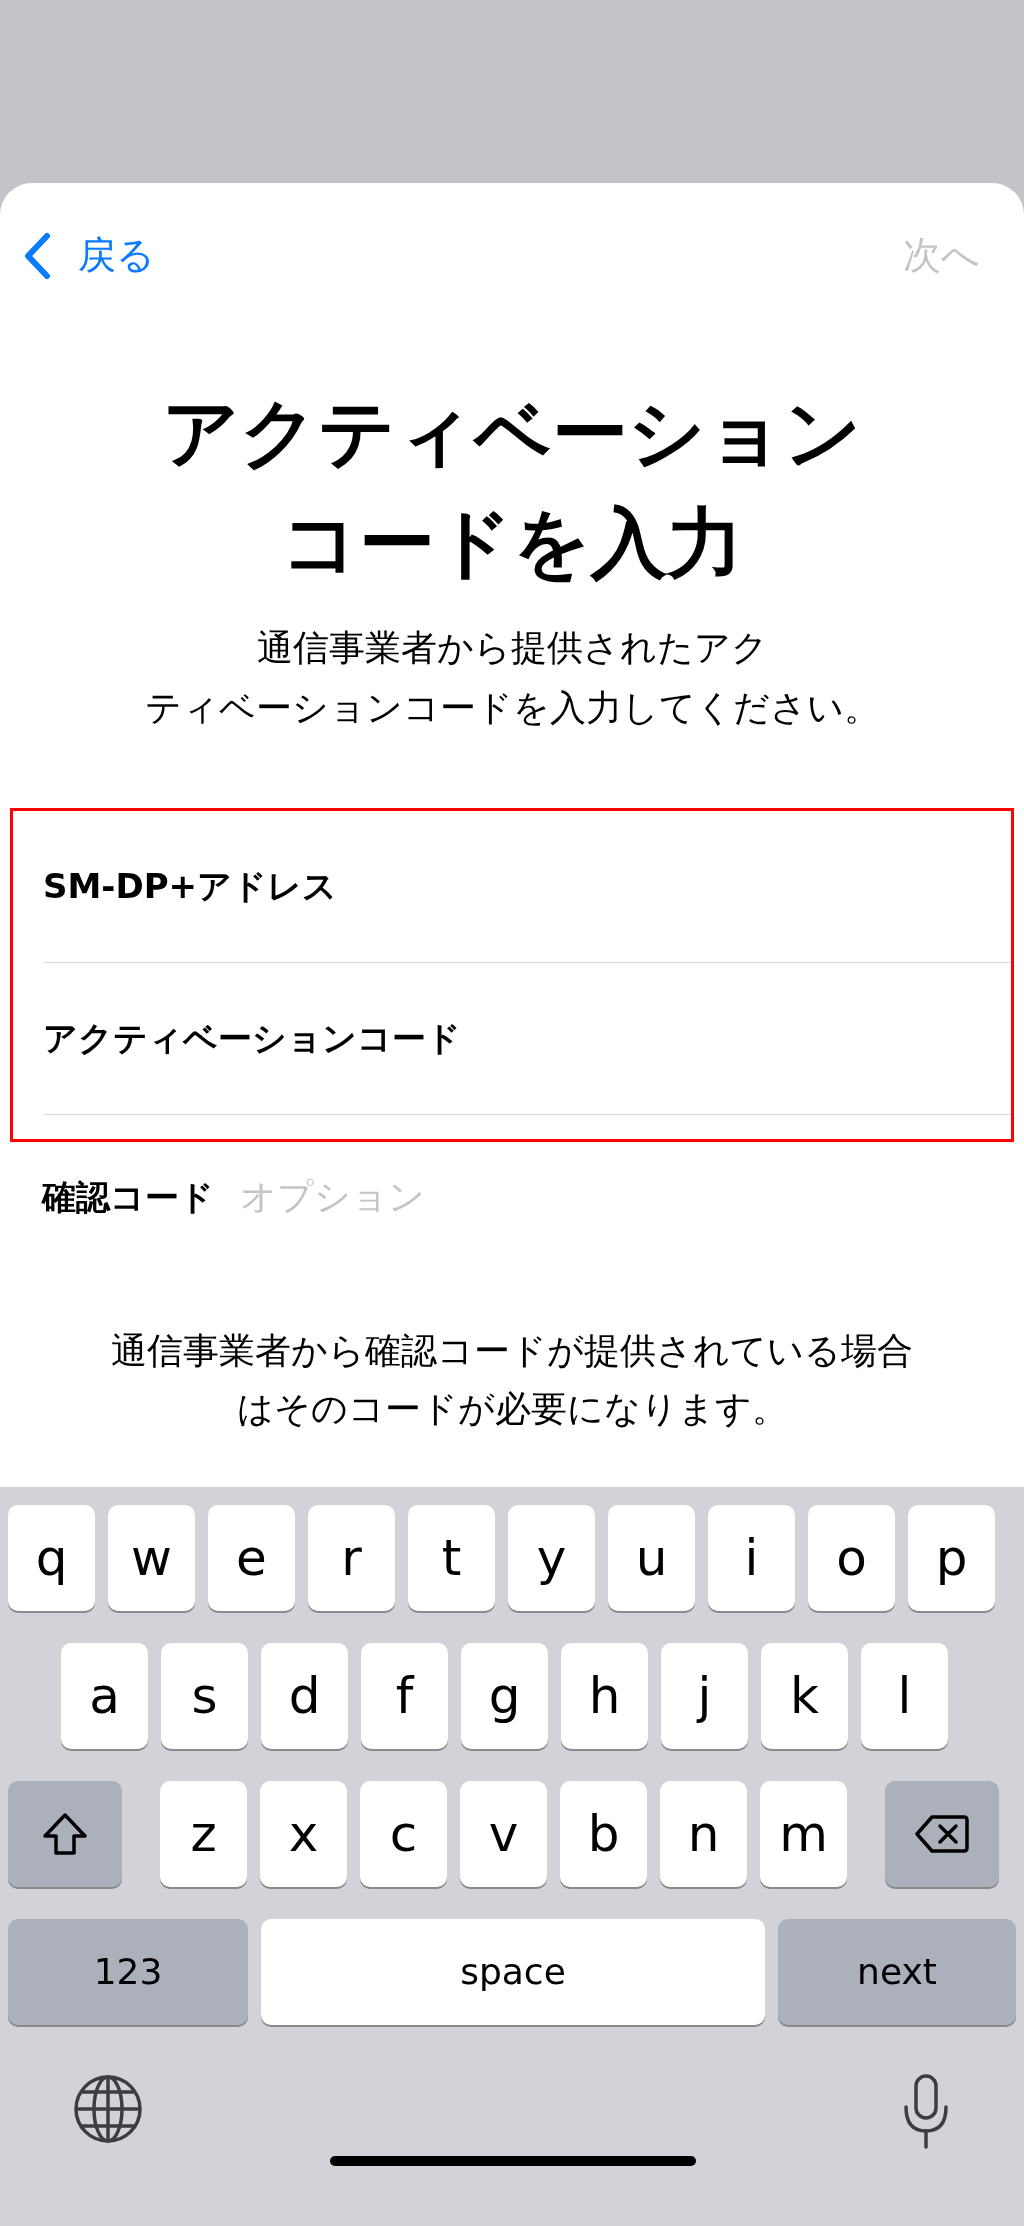 The width and height of the screenshot is (1024, 2226). Describe the element at coordinates (351, 1558) in the screenshot. I see `keyboard-key: r` at that location.